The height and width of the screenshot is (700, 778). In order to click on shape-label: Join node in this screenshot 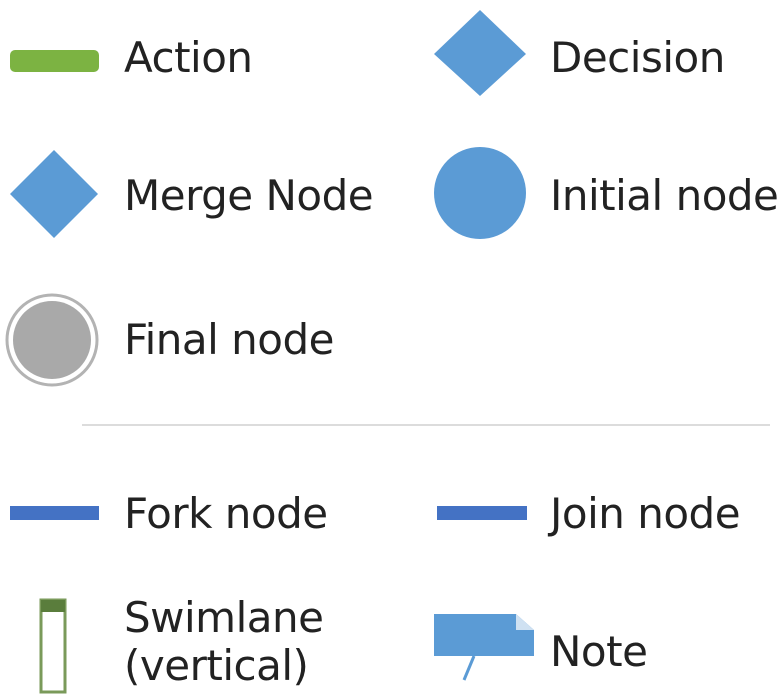, I will do `click(645, 513)`.